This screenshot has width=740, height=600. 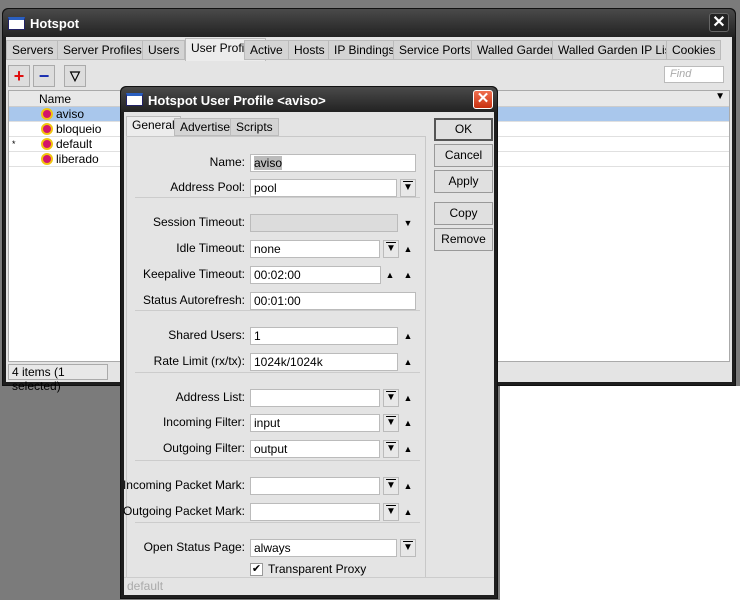 I want to click on open-status-page-input: always, so click(x=323, y=548).